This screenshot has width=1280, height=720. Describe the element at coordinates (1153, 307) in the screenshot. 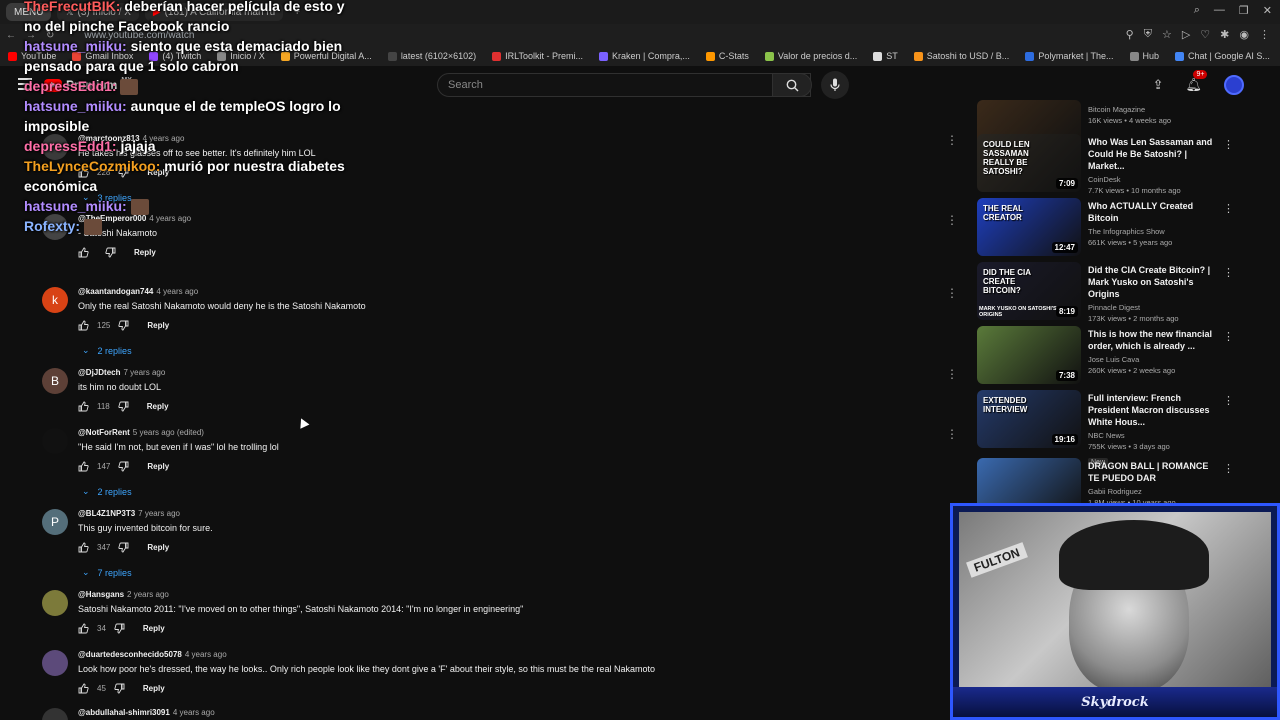

I see `channel-name: Pinnacle Digest` at that location.